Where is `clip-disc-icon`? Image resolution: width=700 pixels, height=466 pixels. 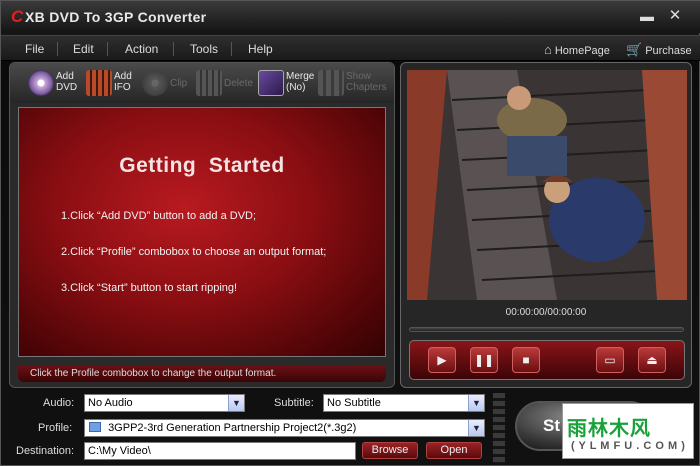 clip-disc-icon is located at coordinates (155, 83).